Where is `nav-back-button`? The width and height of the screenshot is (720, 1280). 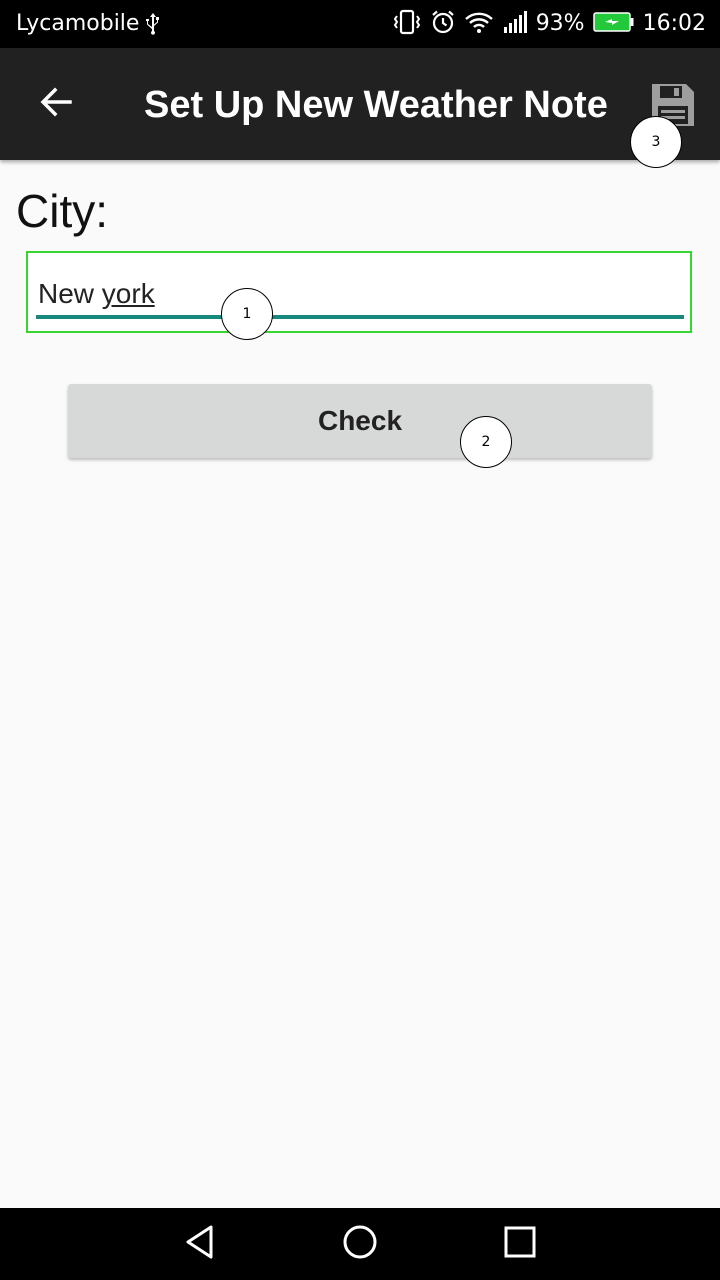 nav-back-button is located at coordinates (200, 1244).